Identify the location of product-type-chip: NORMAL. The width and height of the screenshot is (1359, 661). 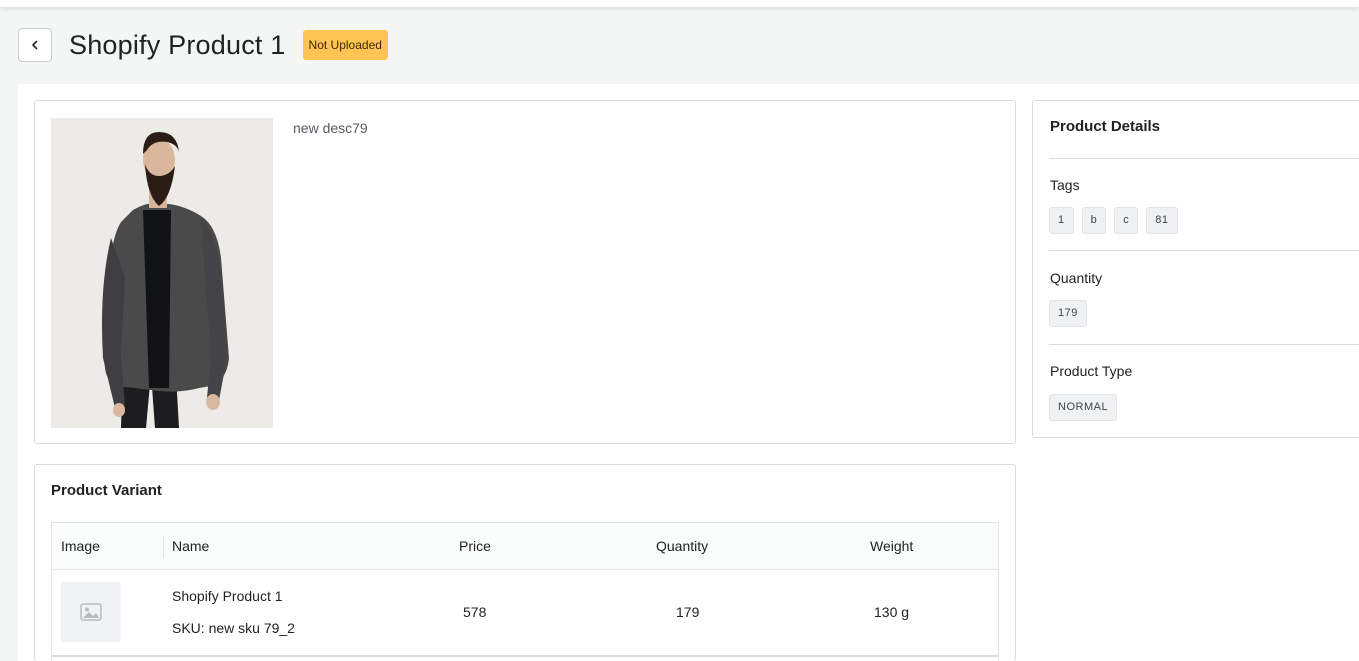
(1083, 407).